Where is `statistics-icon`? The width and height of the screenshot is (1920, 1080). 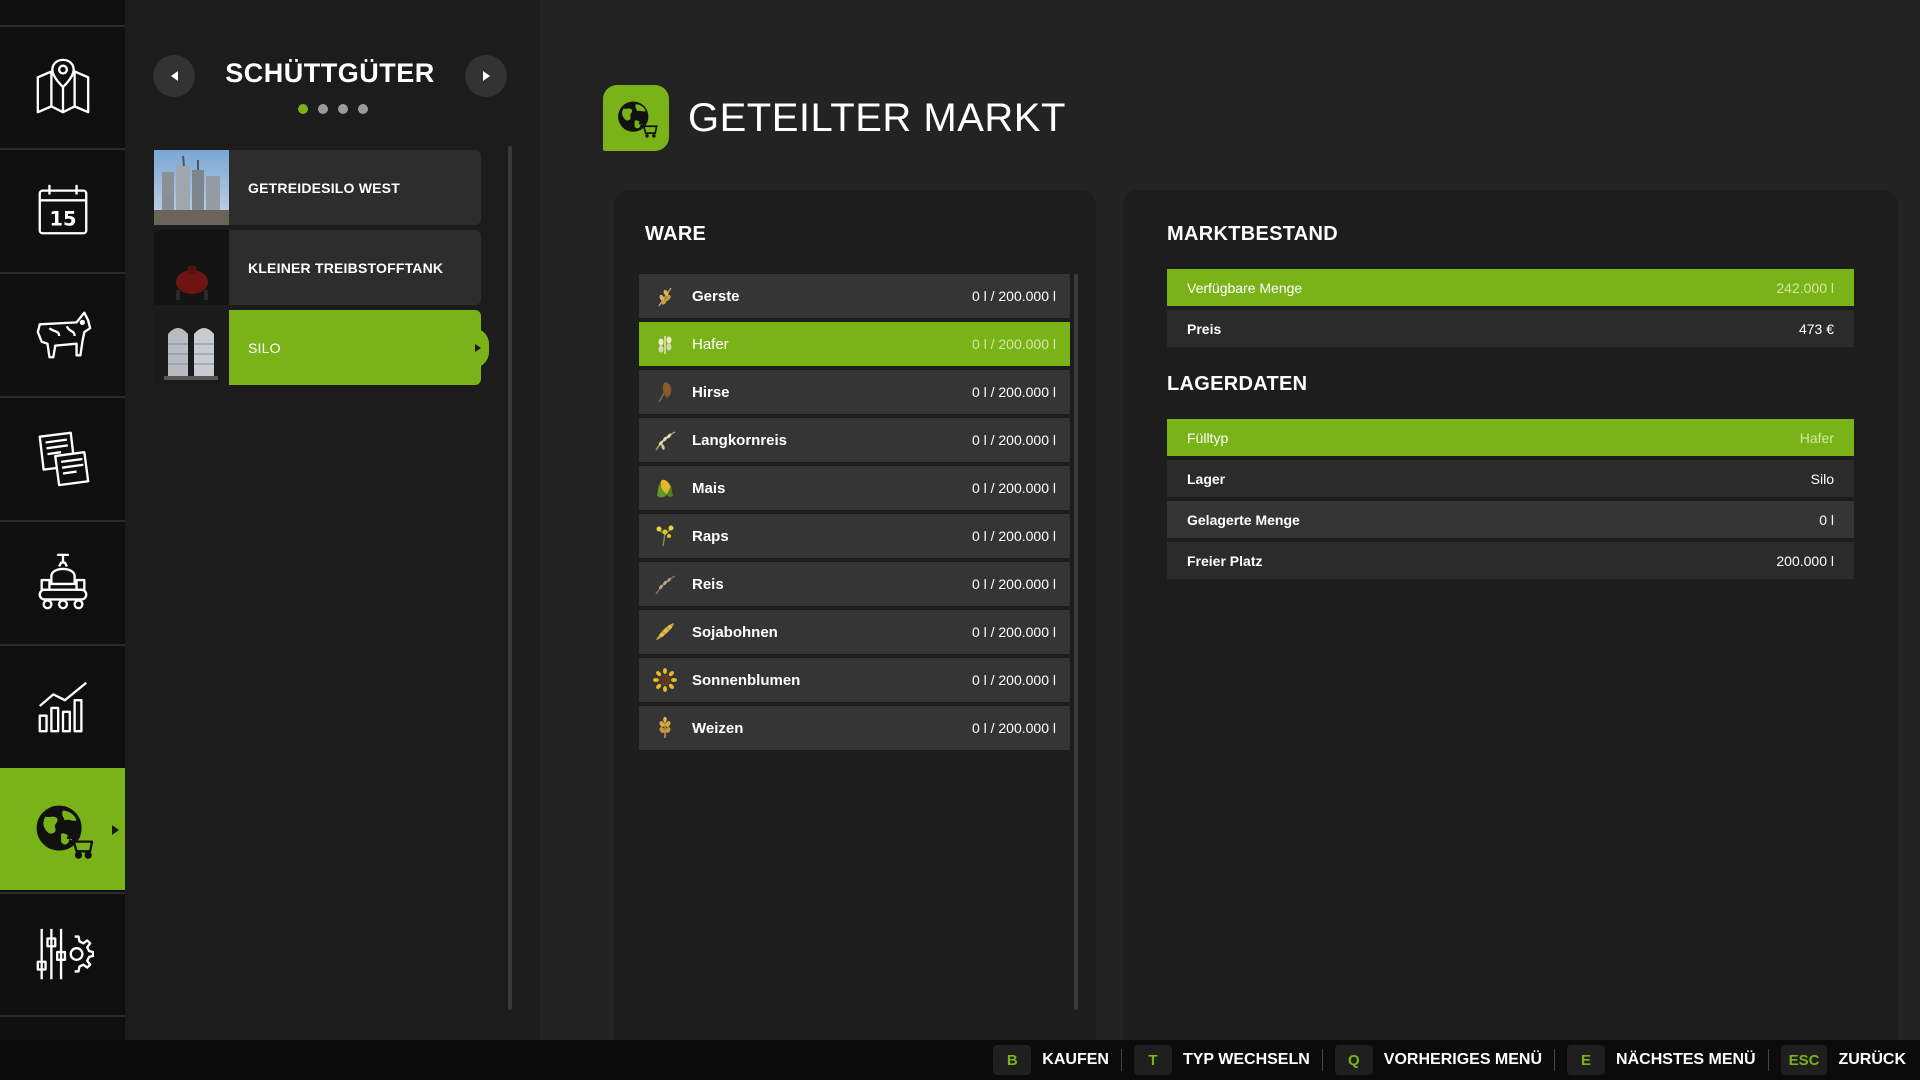
statistics-icon is located at coordinates (62, 707).